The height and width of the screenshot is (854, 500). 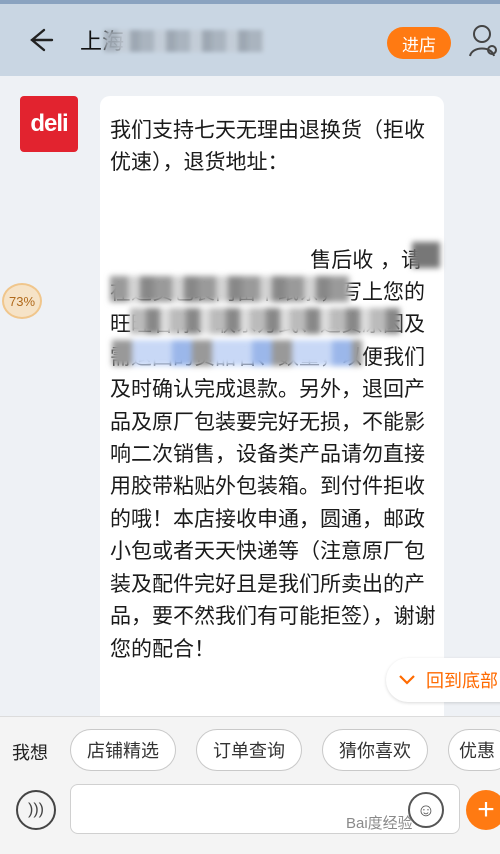 What do you see at coordinates (36, 810) in the screenshot?
I see `voice-icon: )))` at bounding box center [36, 810].